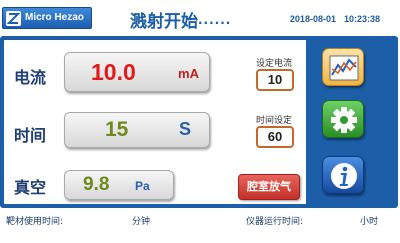 The height and width of the screenshot is (243, 400). Describe the element at coordinates (269, 187) in the screenshot. I see `chamber-vent-button: 腔室放气` at that location.